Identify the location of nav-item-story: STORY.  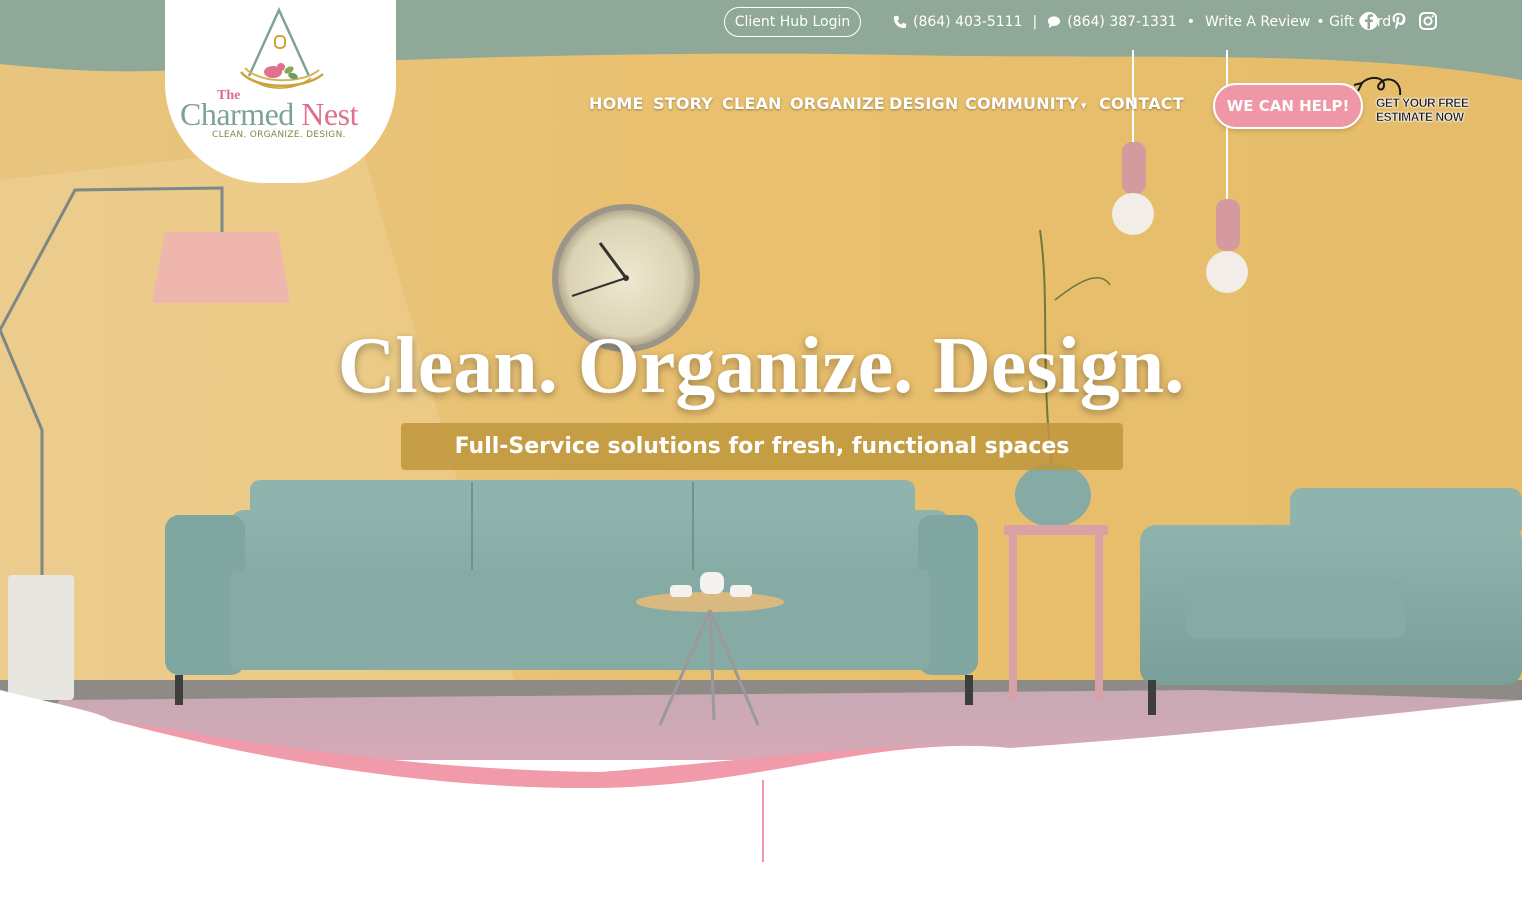
(683, 103).